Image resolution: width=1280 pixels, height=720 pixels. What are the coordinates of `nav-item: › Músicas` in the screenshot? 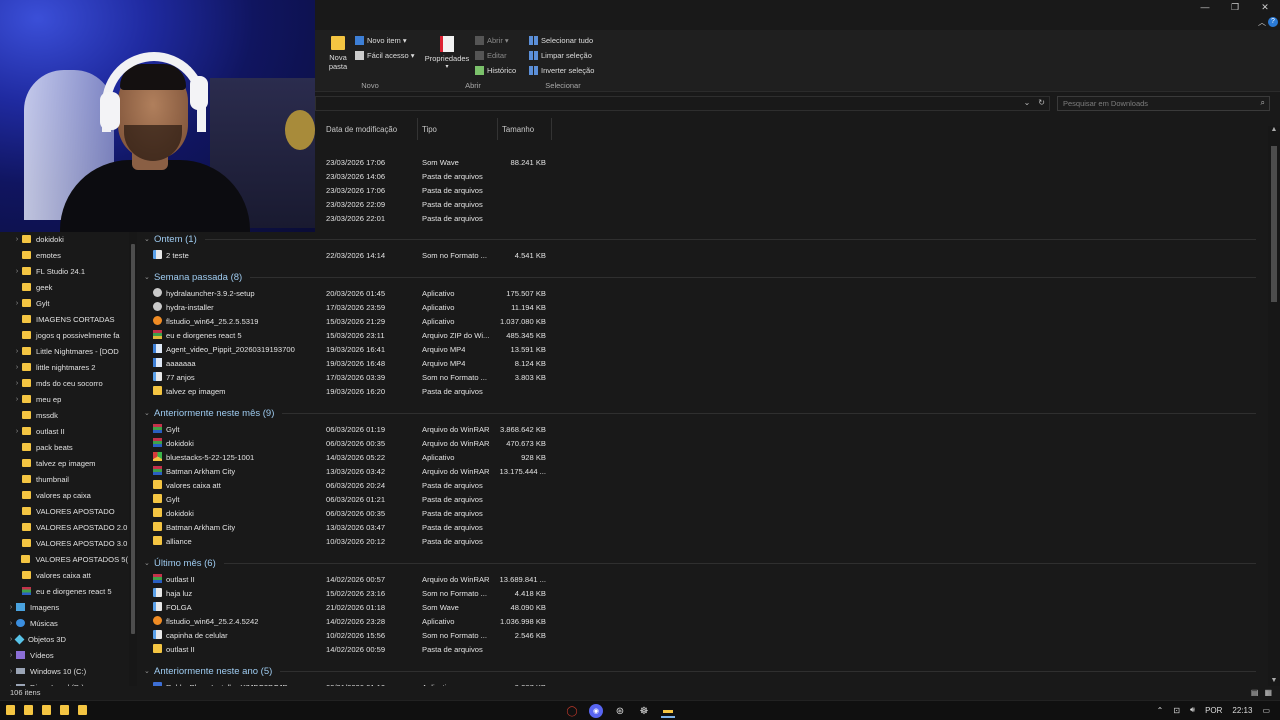 It's located at (64, 623).